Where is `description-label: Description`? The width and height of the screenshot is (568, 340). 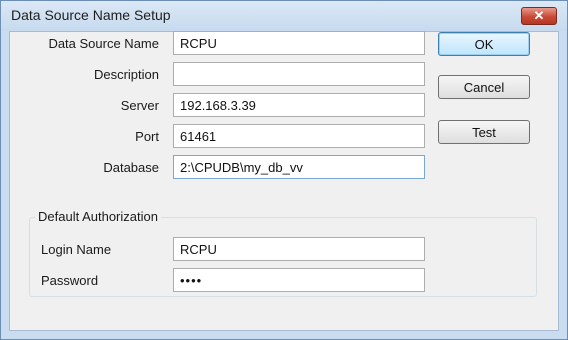 description-label: Description is located at coordinates (126, 74).